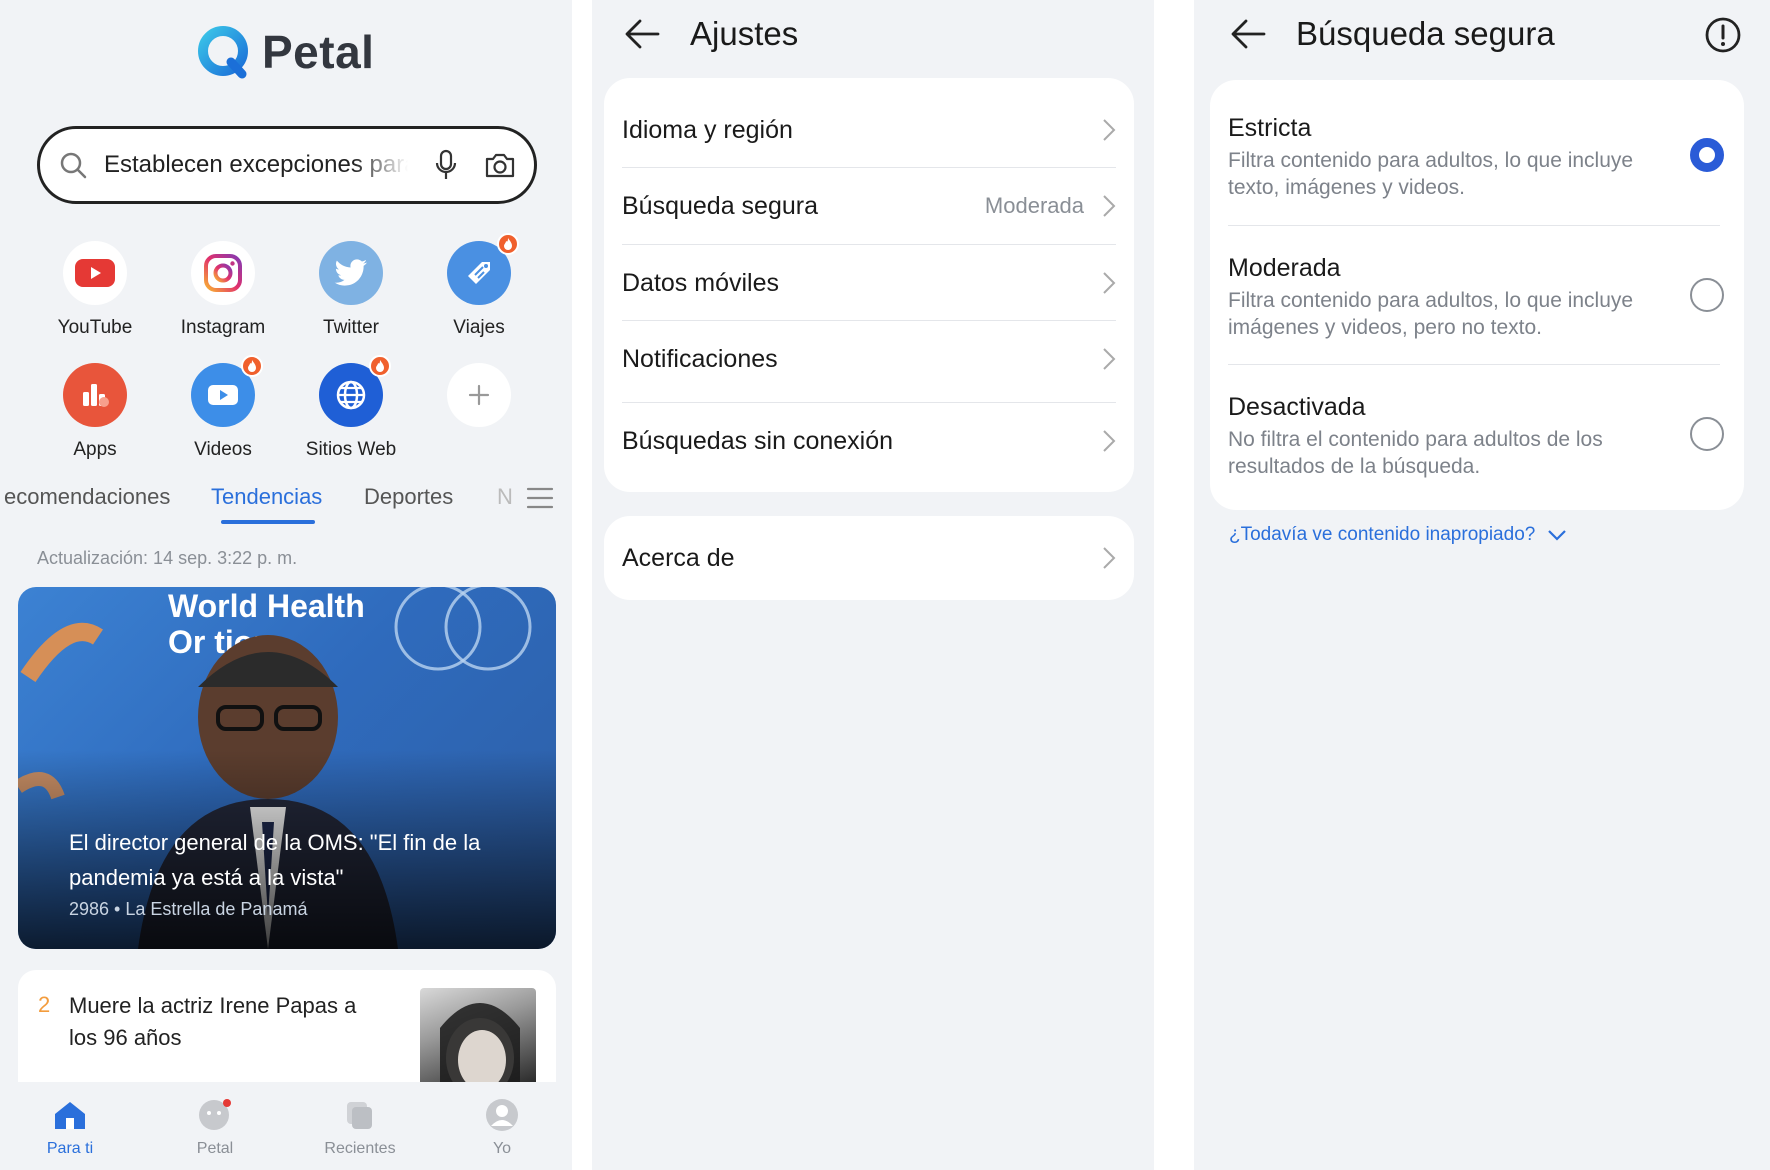 Image resolution: width=1770 pixels, height=1170 pixels. I want to click on shortcut-youtube: YouTube, so click(95, 290).